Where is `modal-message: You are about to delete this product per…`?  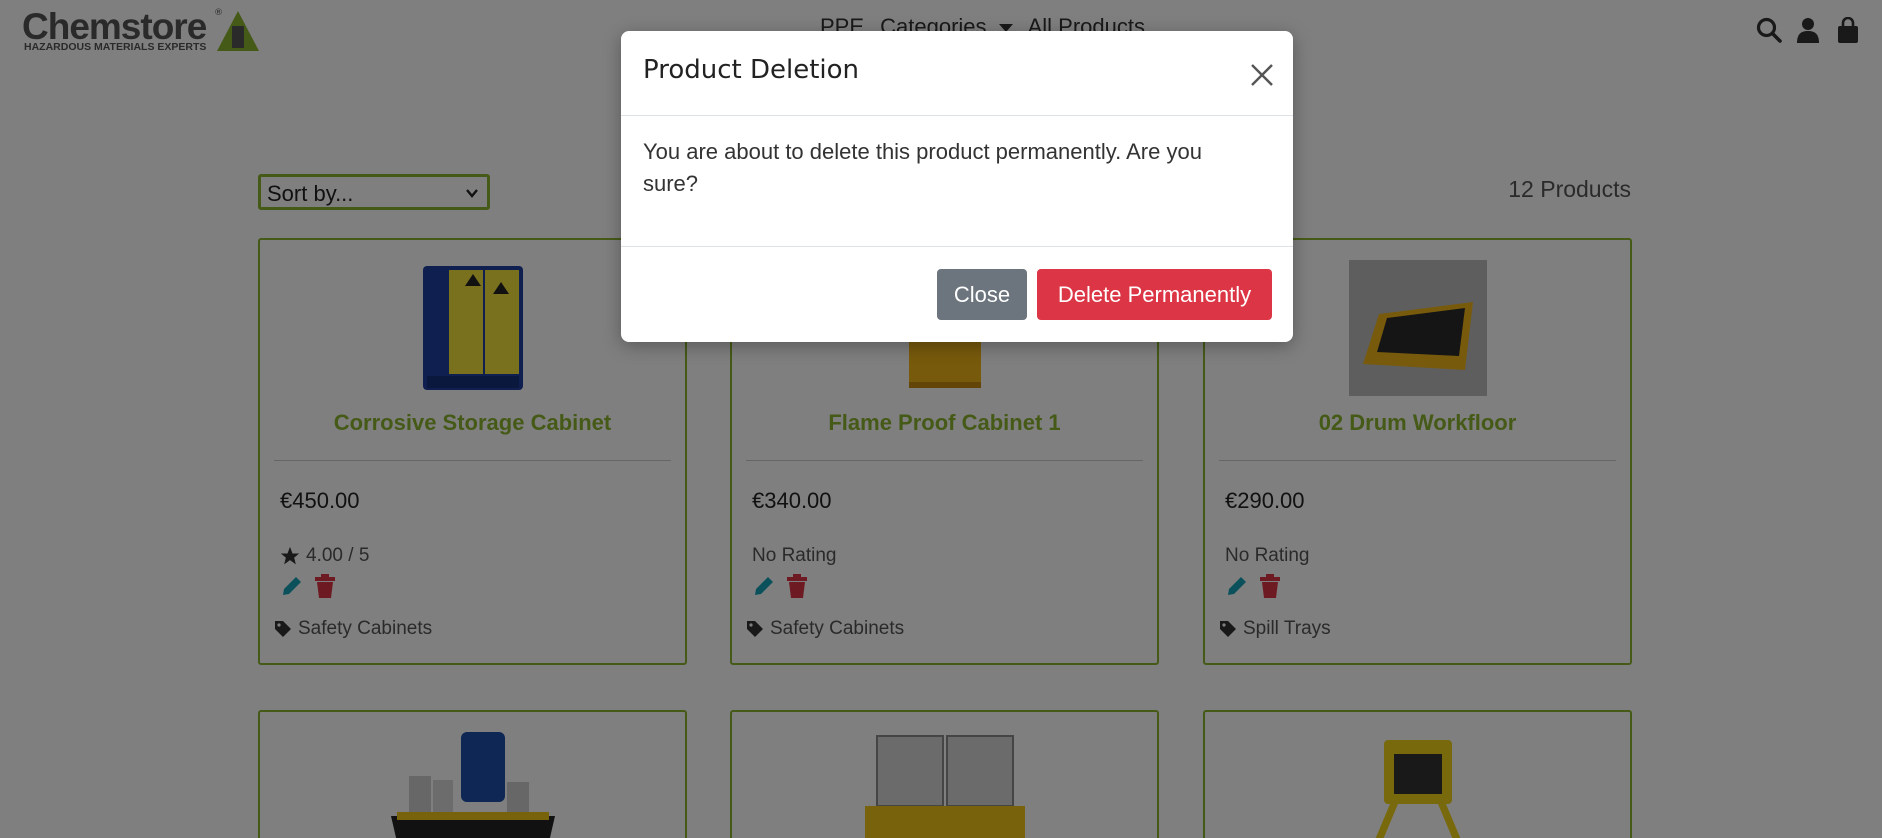 modal-message: You are about to delete this product per… is located at coordinates (922, 167).